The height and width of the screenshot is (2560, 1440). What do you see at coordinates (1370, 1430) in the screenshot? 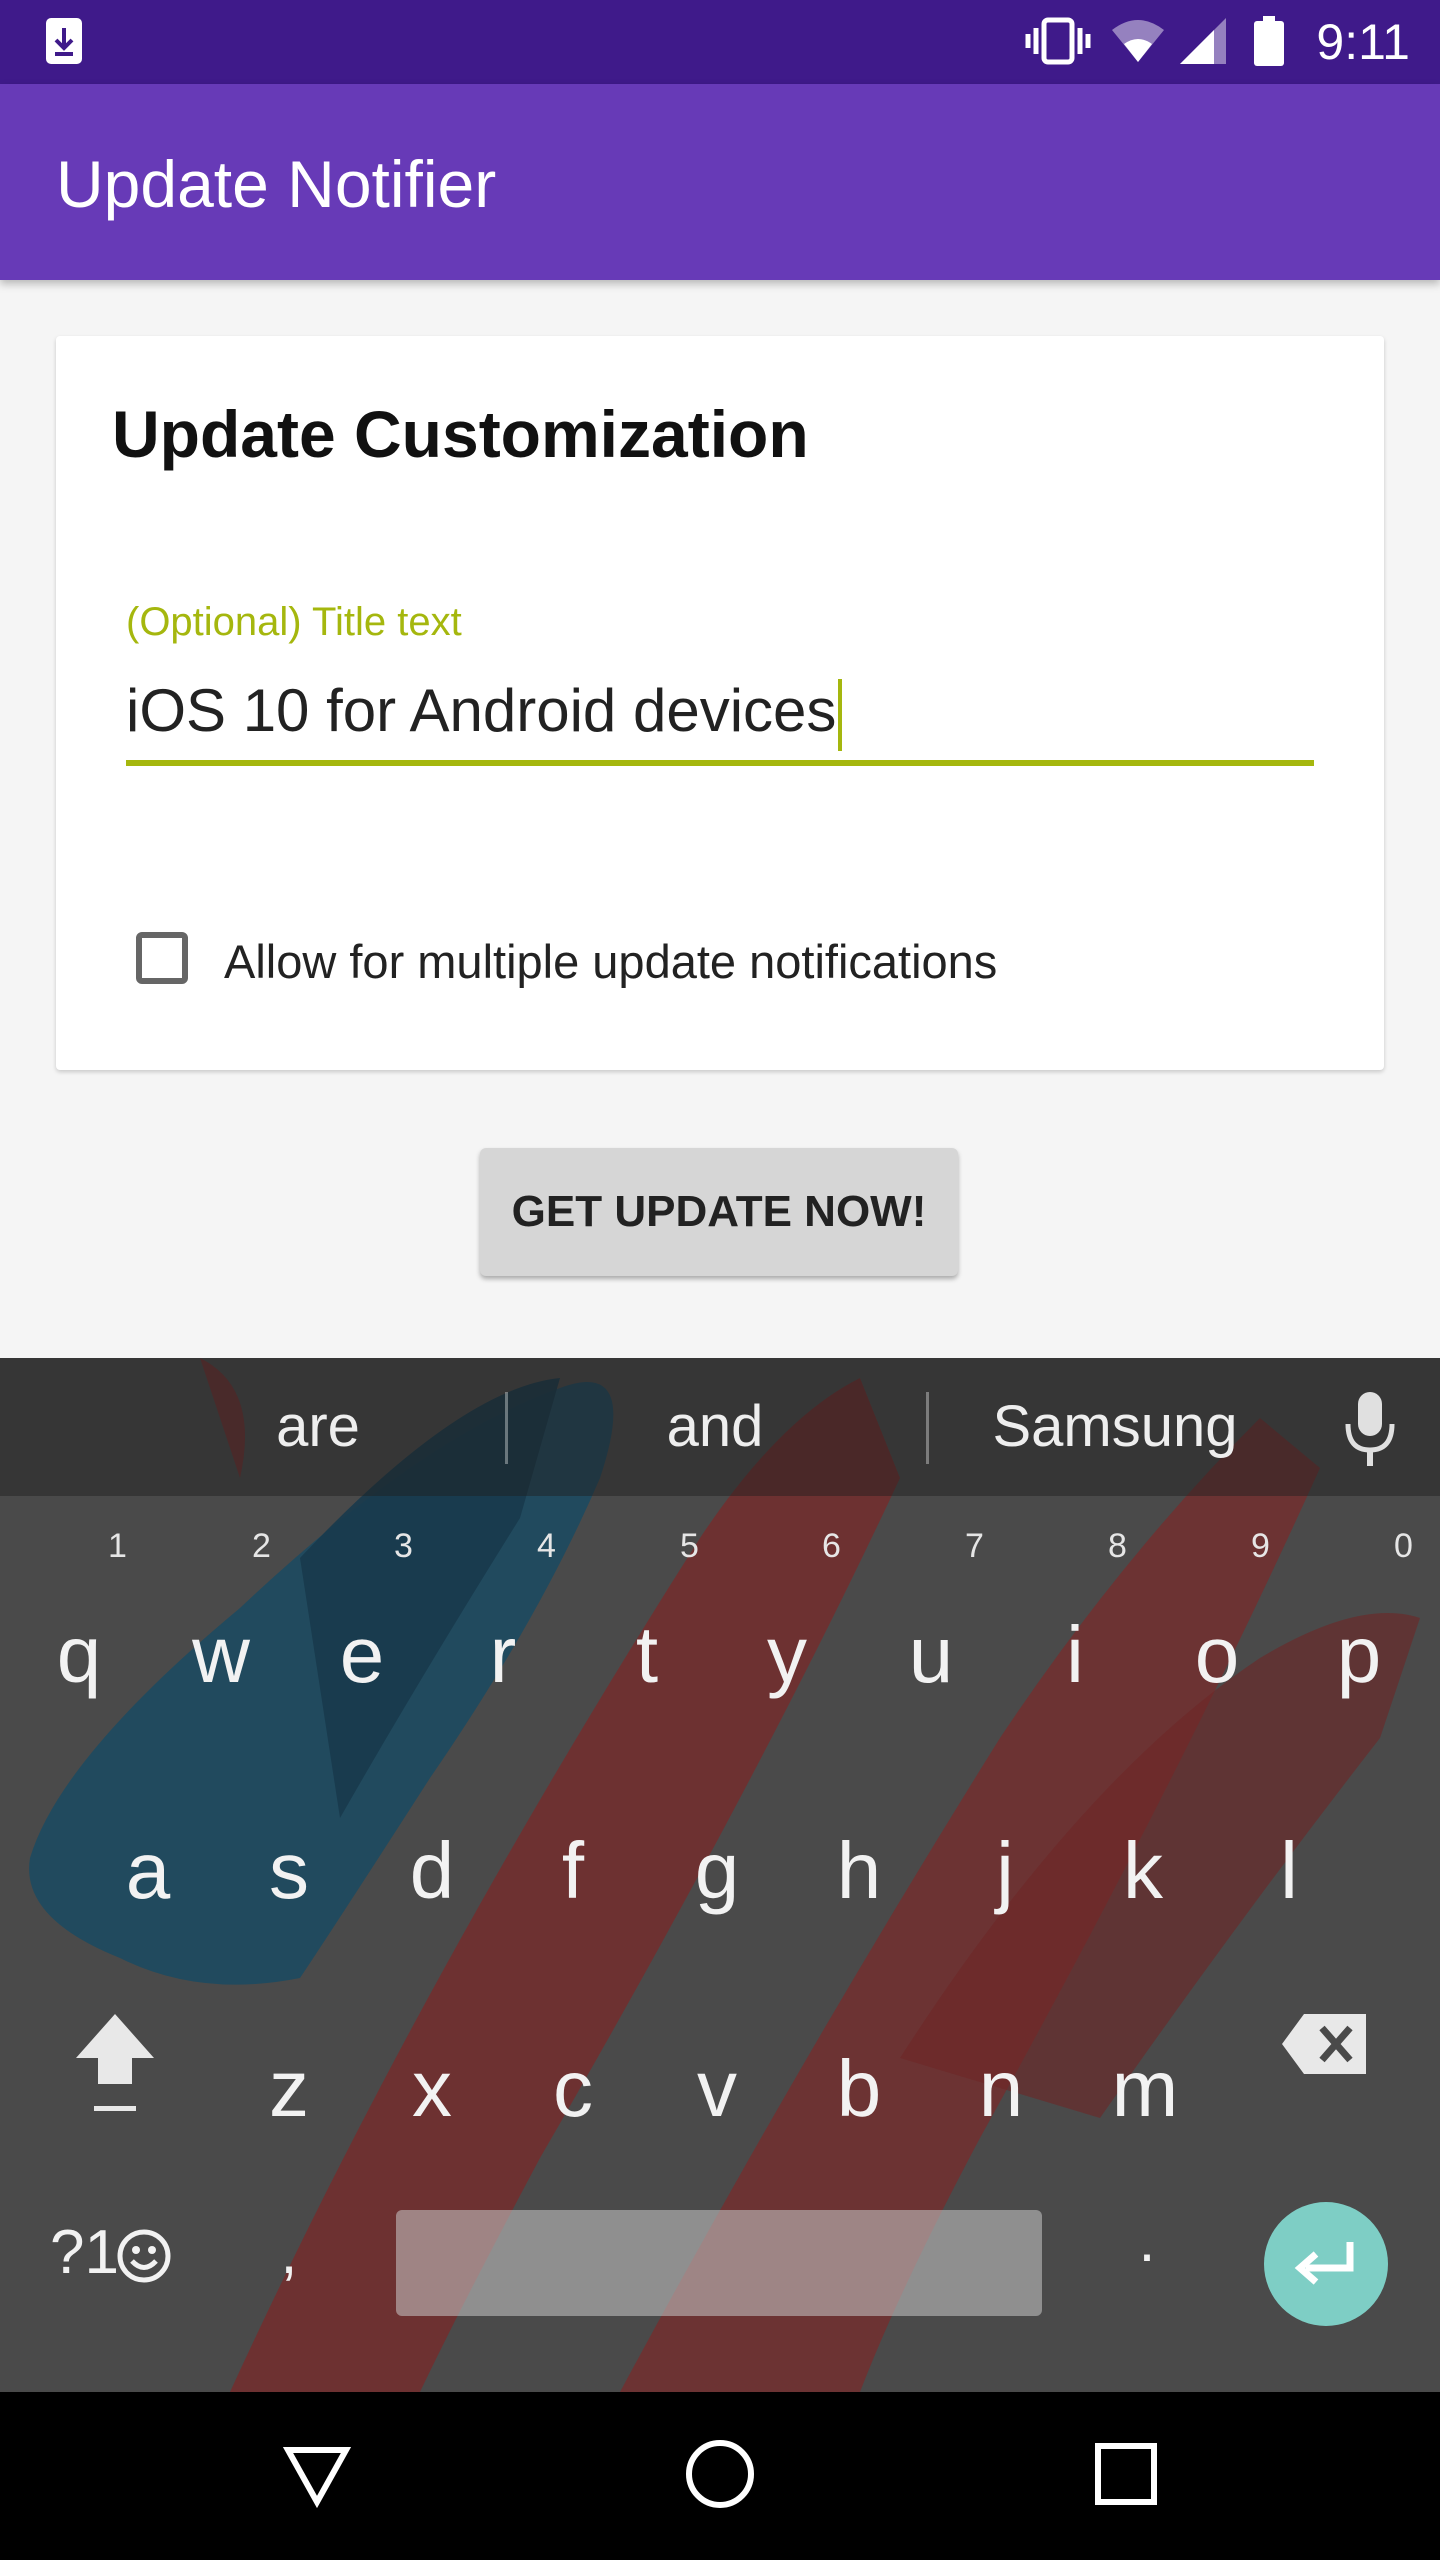
I see `microphone-icon` at bounding box center [1370, 1430].